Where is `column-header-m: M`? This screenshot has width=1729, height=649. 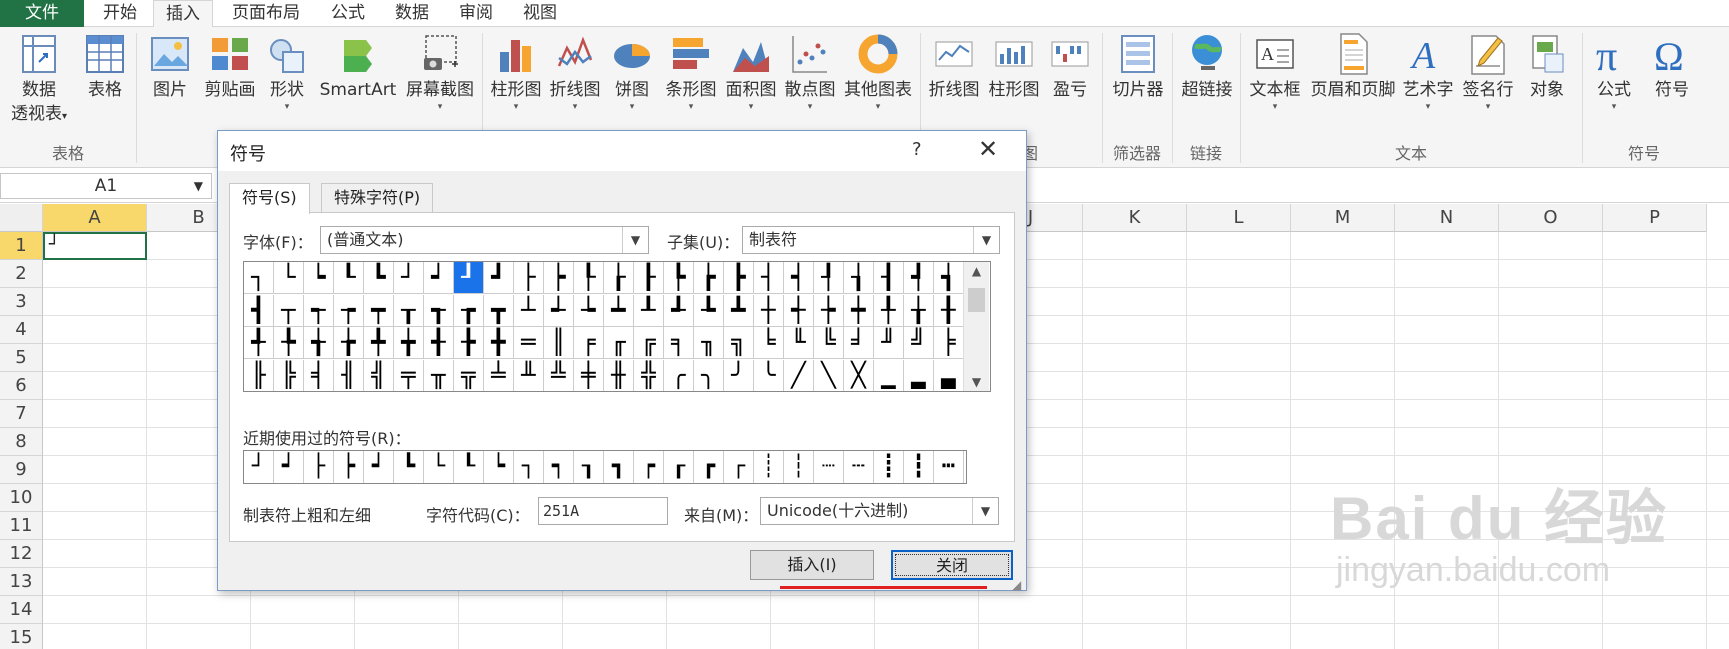 column-header-m: M is located at coordinates (1343, 218).